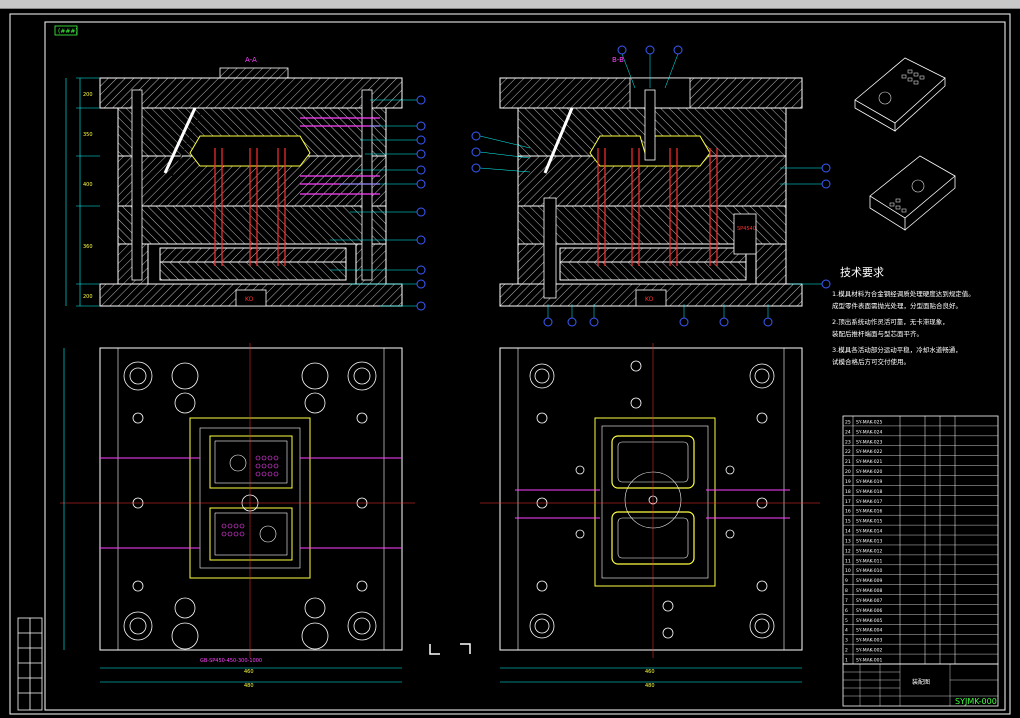 This screenshot has width=1020, height=718. I want to click on parts-row-code: SY-MAK-021, so click(869, 462).